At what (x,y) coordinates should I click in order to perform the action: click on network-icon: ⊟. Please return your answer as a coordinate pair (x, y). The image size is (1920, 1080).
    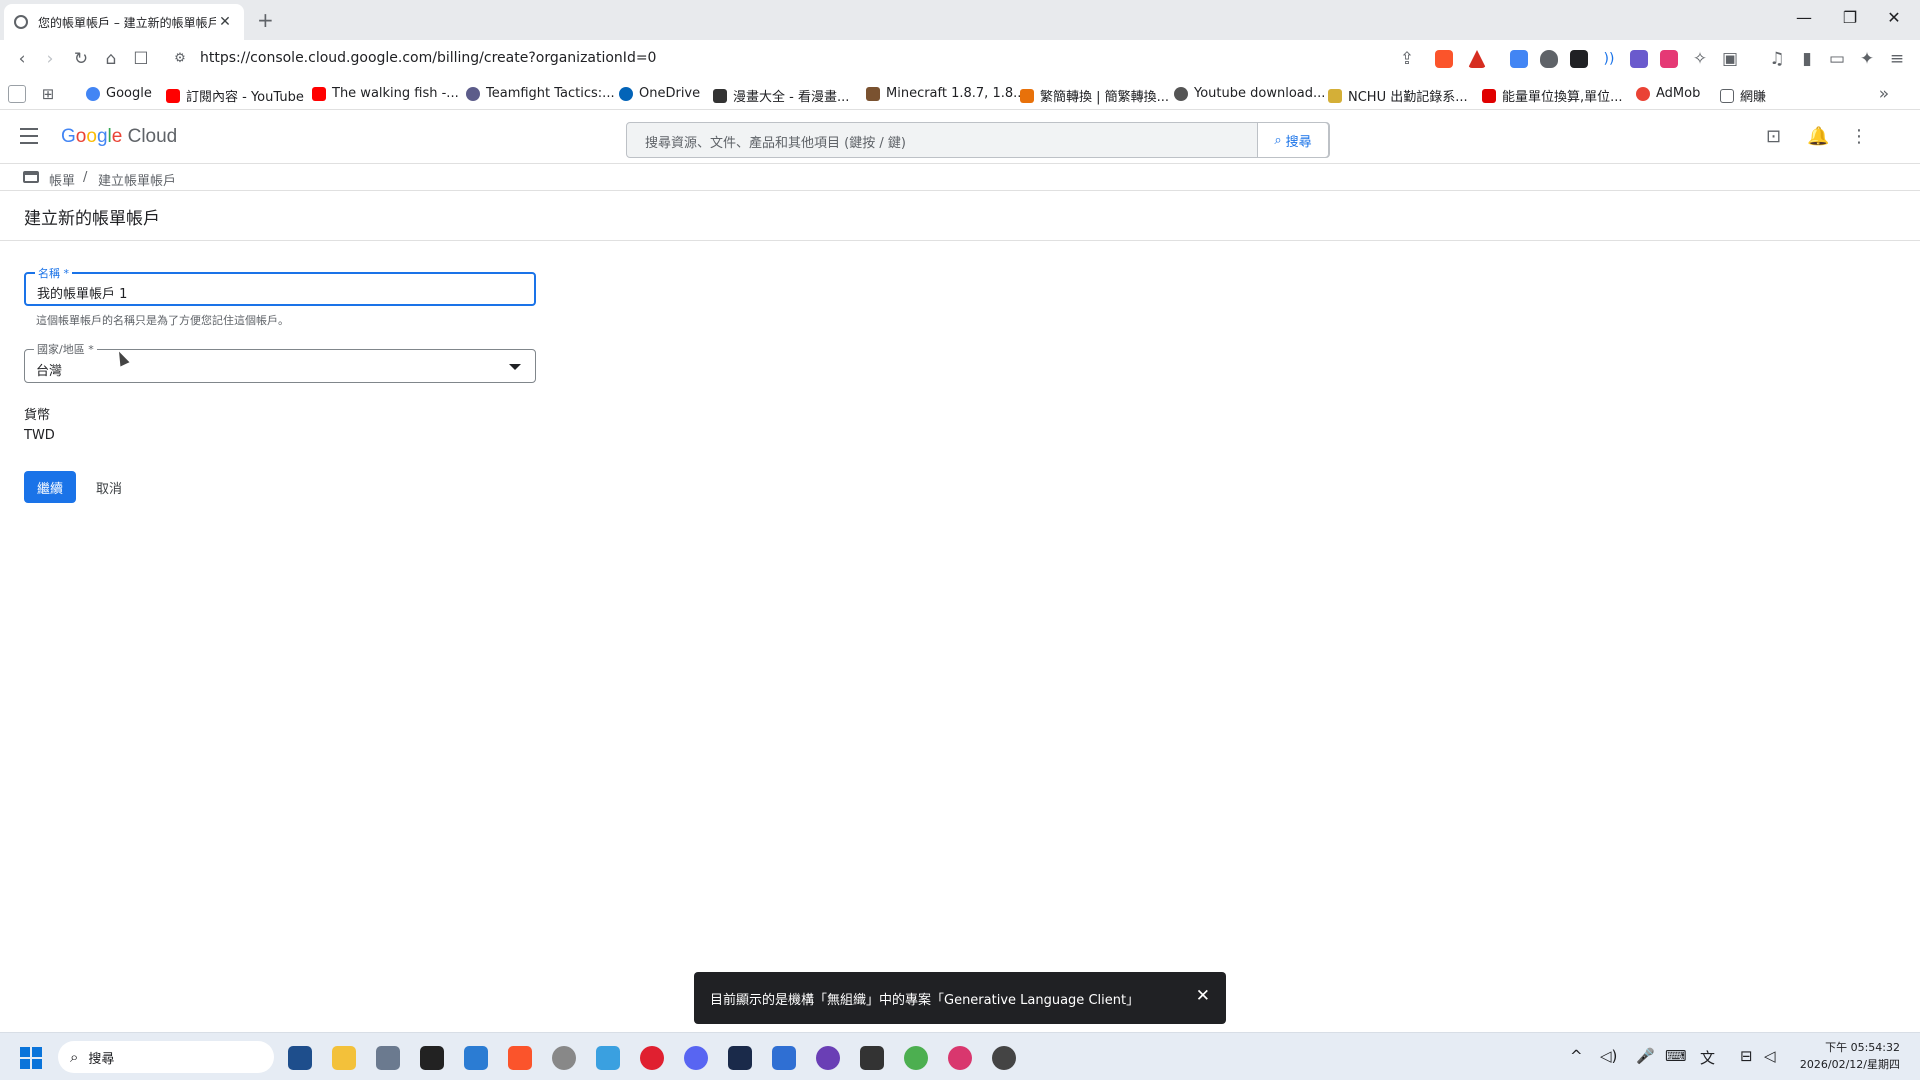
    Looking at the image, I should click on (1746, 1056).